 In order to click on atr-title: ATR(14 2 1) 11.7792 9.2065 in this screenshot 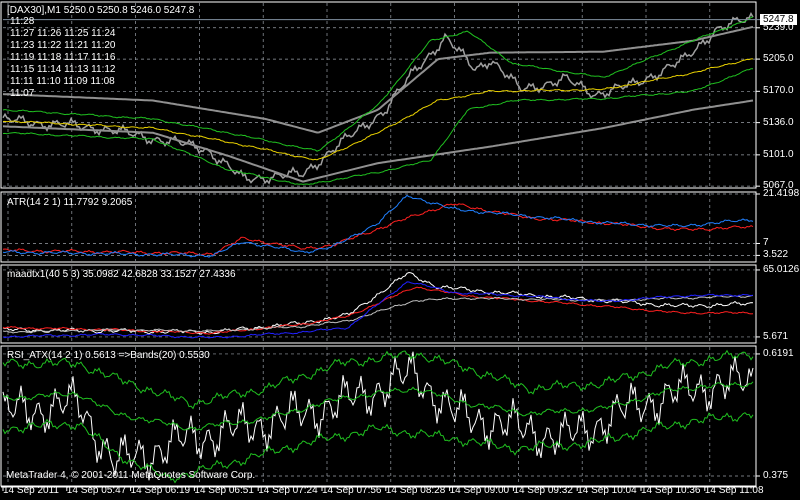, I will do `click(70, 202)`.